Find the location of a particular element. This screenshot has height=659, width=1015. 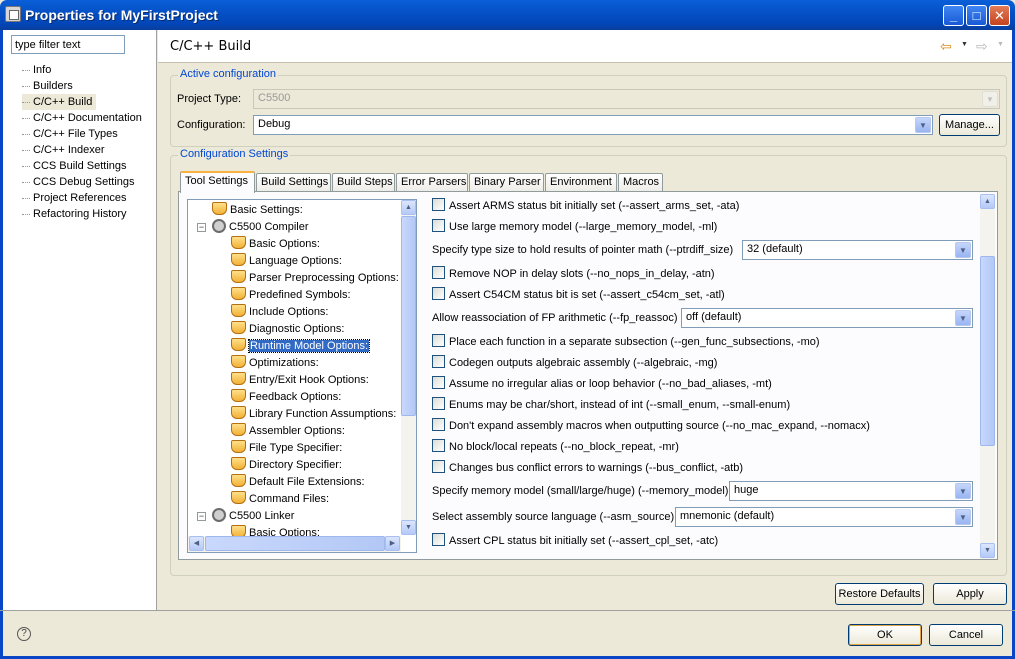

tree-item-diagnostic-options: Diagnostic Options: is located at coordinates (287, 329).